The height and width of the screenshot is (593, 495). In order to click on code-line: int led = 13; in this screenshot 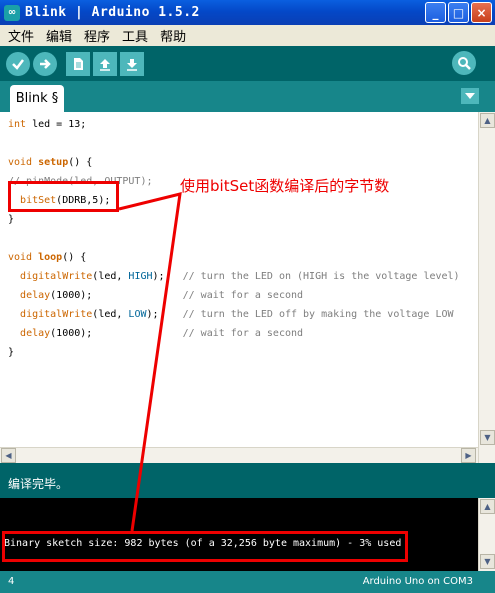, I will do `click(47, 124)`.